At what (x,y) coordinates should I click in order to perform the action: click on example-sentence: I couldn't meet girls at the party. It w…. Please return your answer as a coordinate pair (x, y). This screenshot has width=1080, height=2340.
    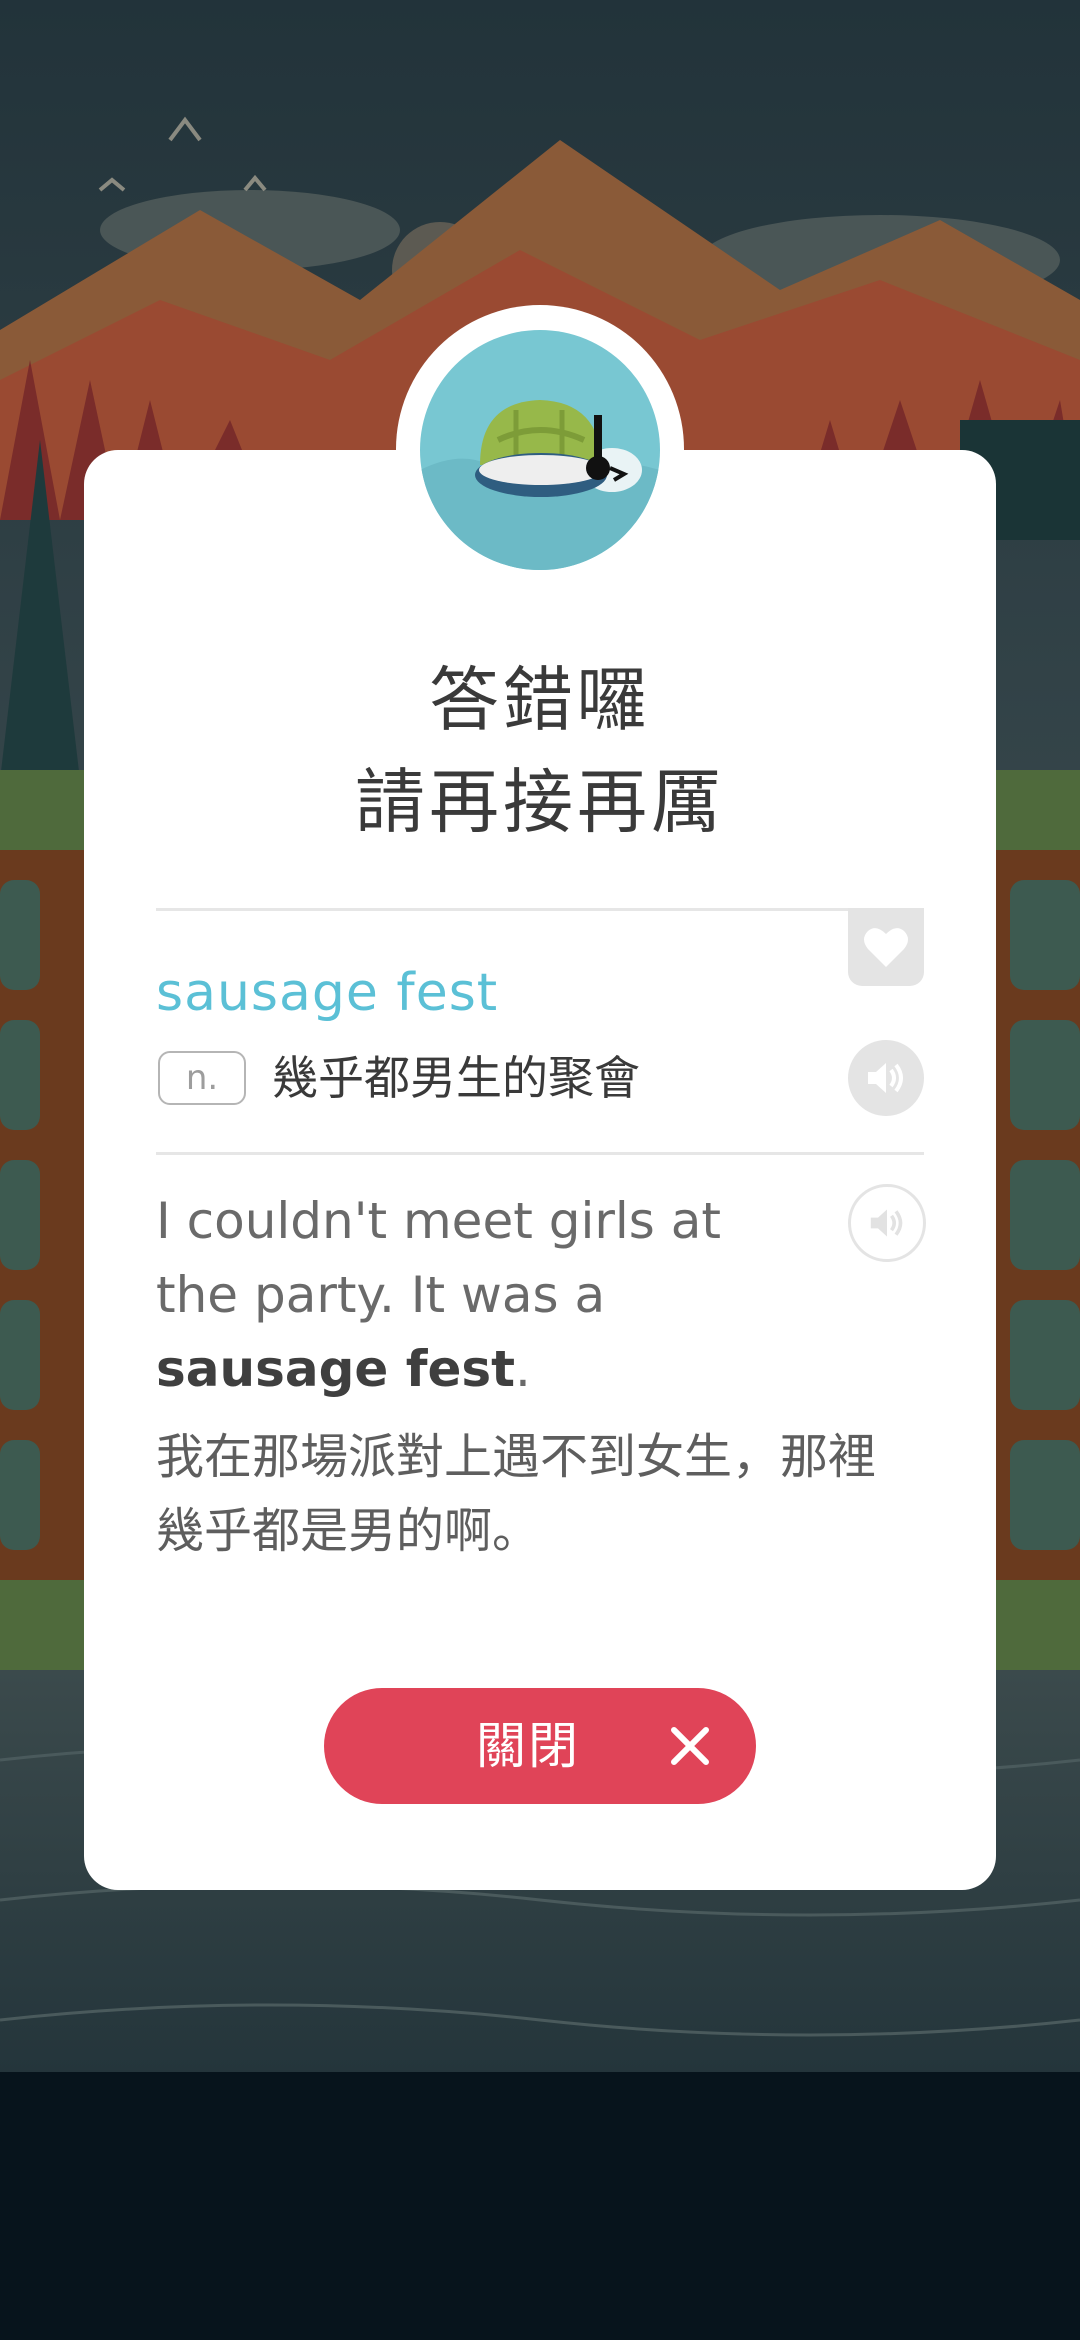
    Looking at the image, I should click on (486, 1295).